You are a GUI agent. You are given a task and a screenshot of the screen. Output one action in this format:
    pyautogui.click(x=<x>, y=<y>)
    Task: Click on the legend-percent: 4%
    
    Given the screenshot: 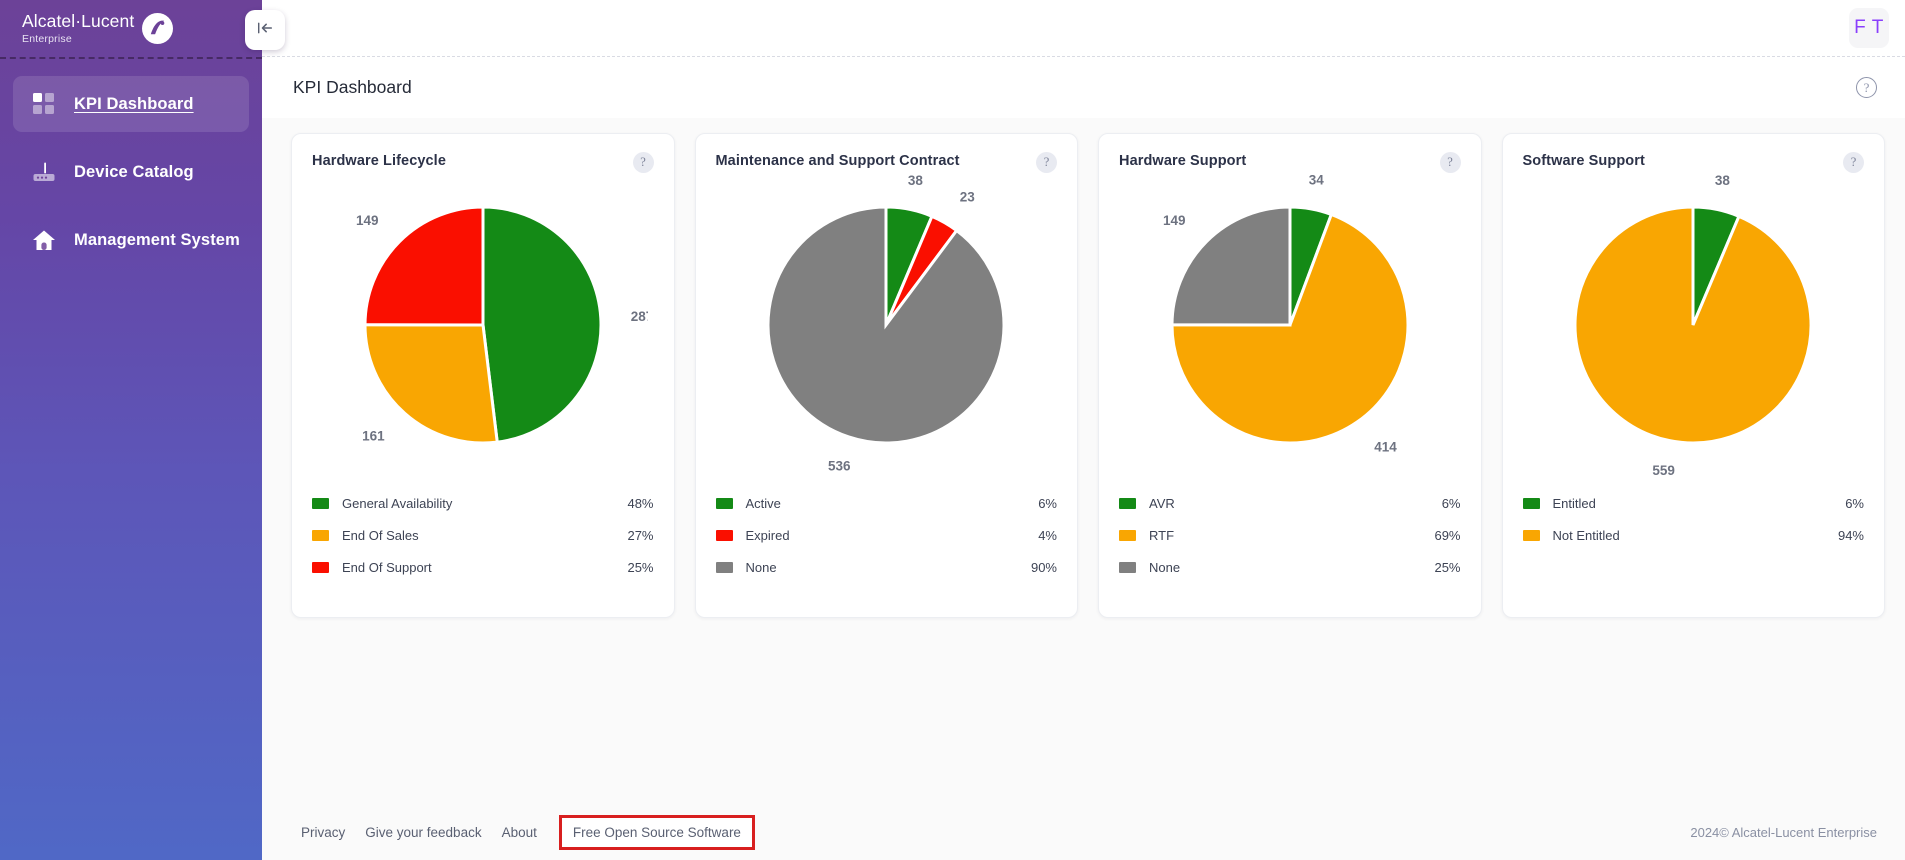 What is the action you would take?
    pyautogui.click(x=1047, y=535)
    